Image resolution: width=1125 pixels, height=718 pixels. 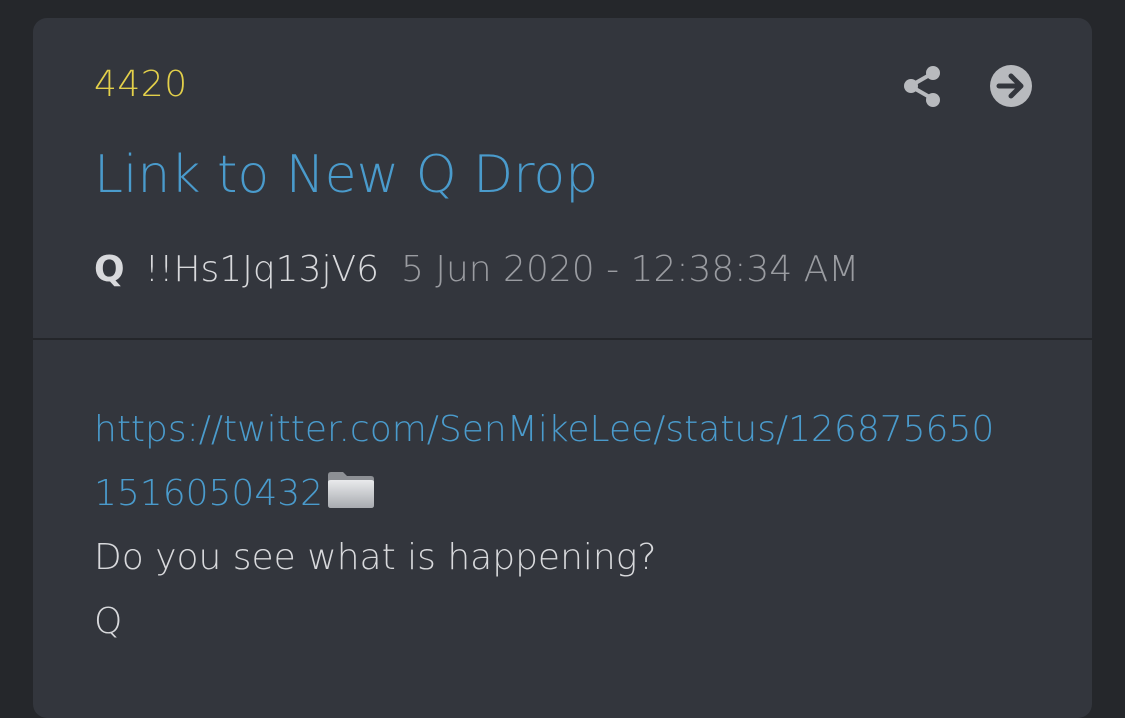 I want to click on tweet-link-continued: 1516050432, so click(x=208, y=493).